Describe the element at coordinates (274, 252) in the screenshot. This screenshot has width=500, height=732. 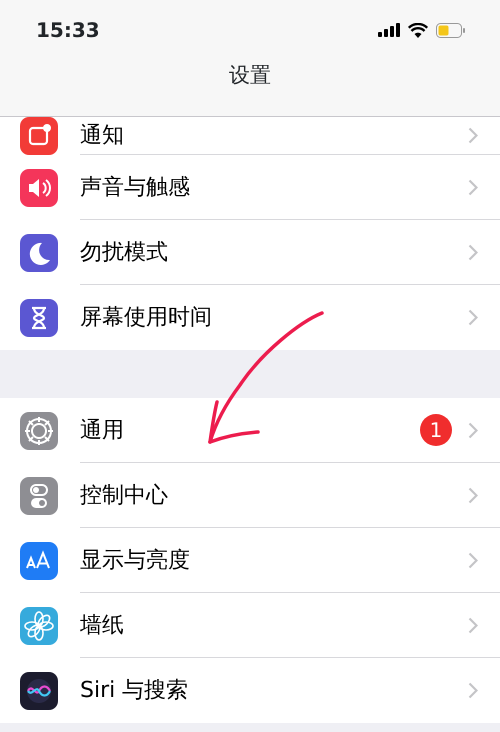
I see `settings-item: 勿扰模式` at that location.